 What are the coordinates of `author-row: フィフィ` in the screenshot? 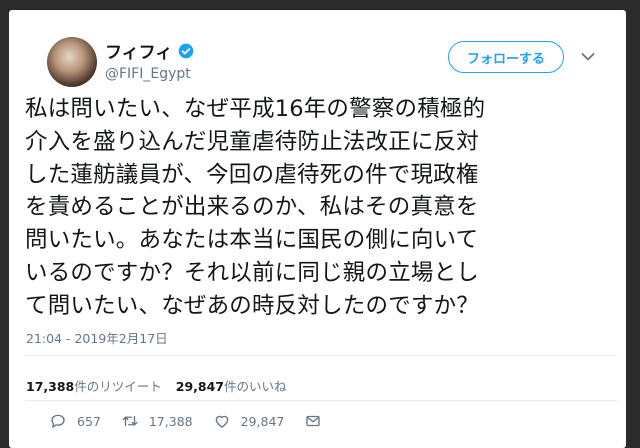 It's located at (149, 50).